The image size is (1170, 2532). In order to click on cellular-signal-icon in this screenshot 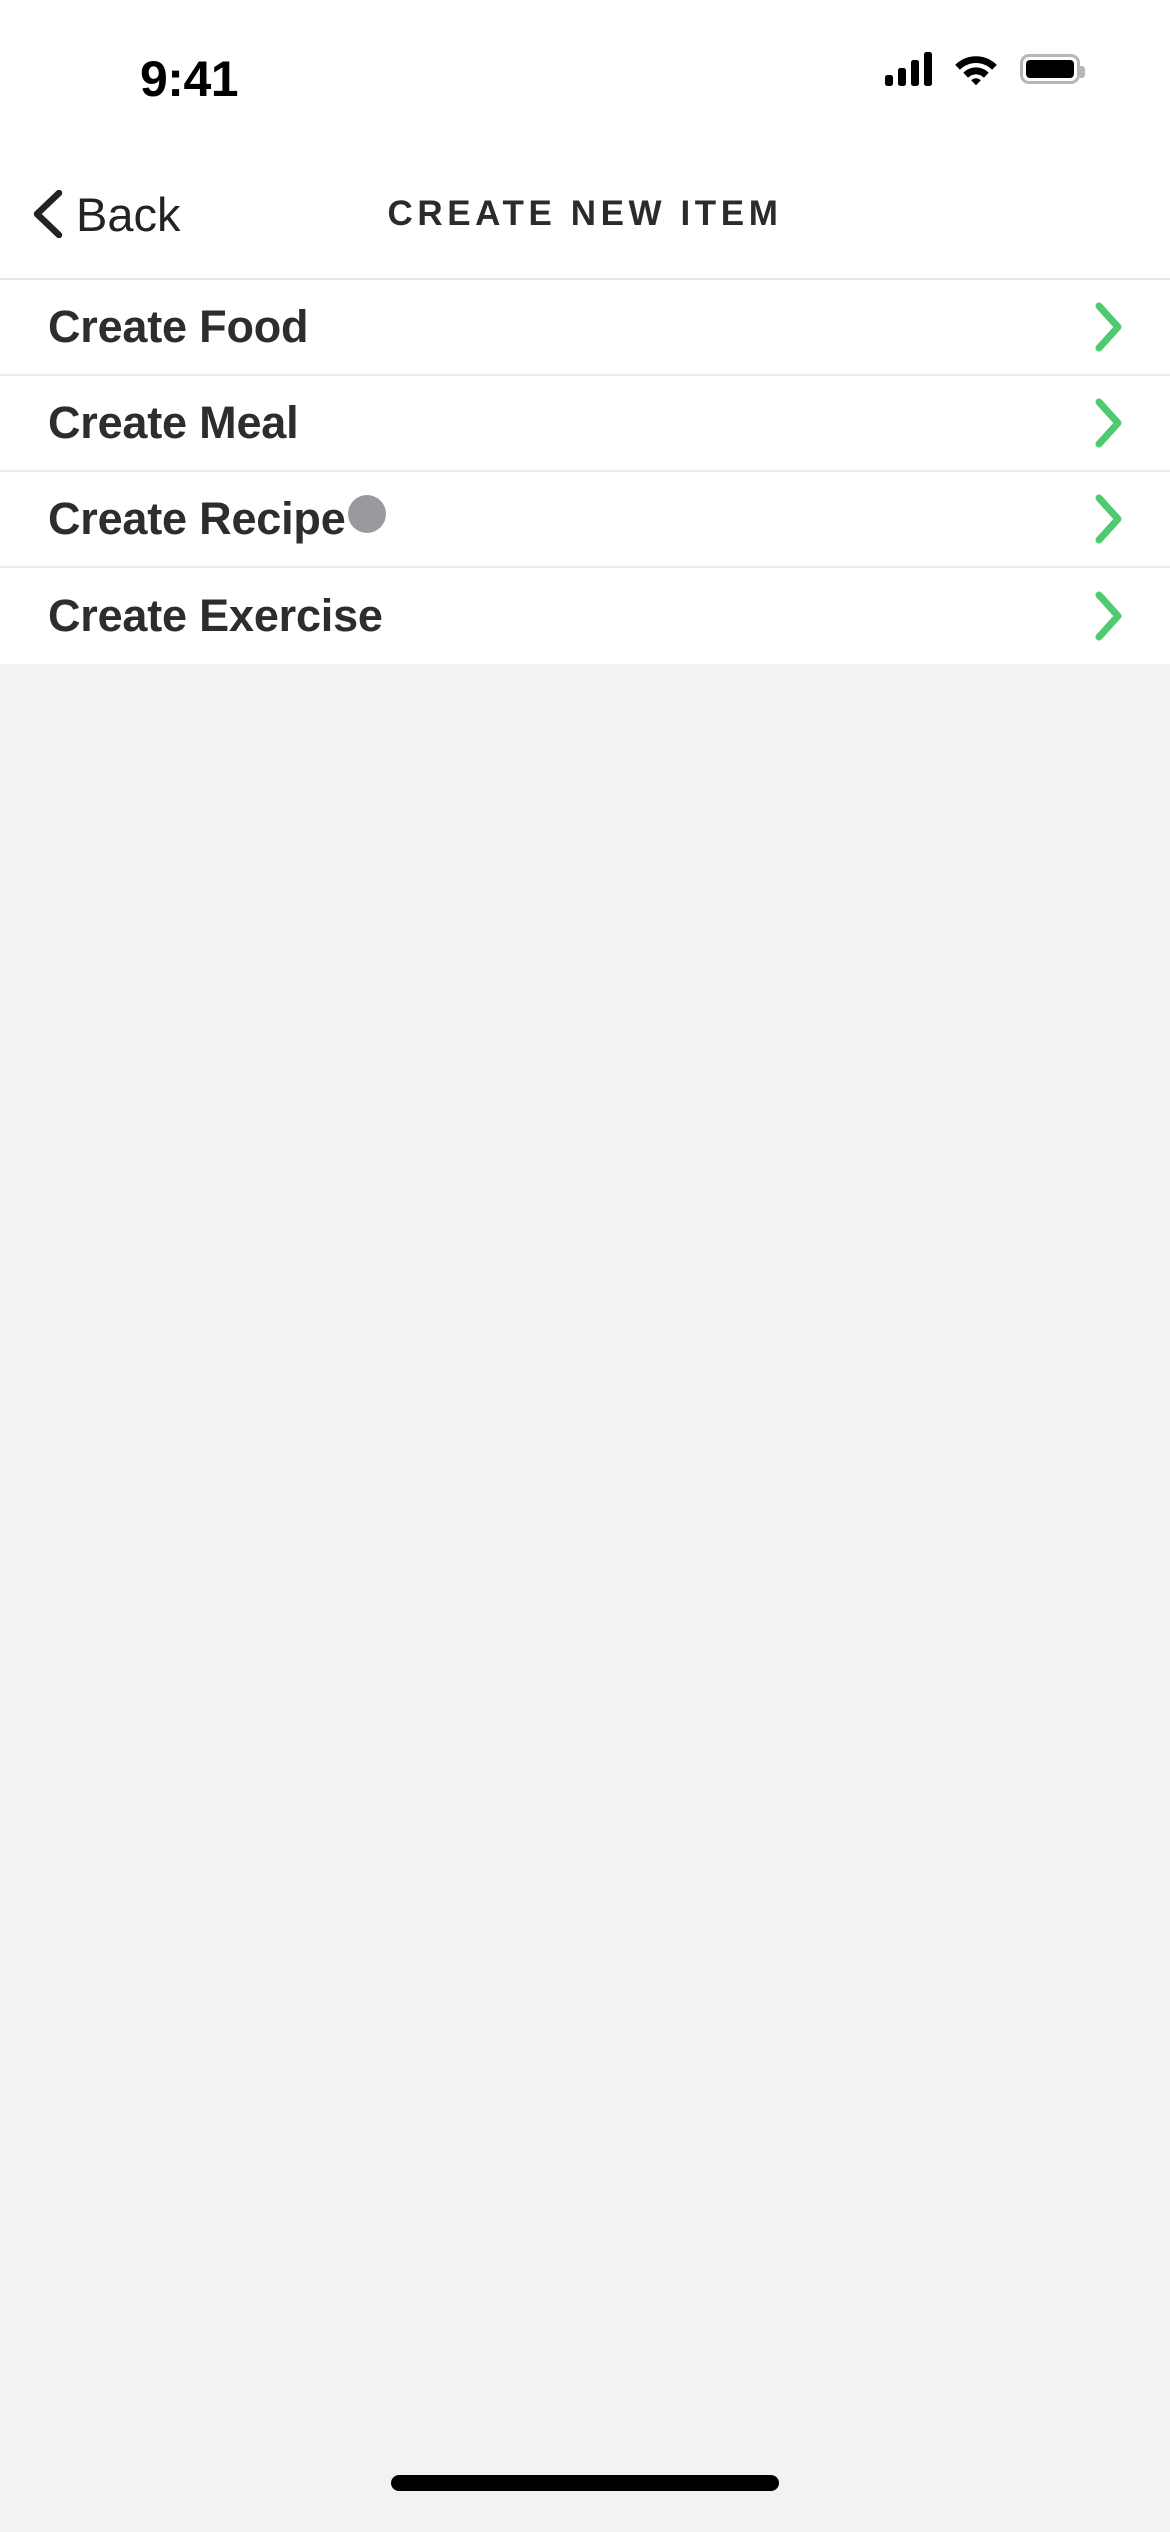, I will do `click(908, 69)`.